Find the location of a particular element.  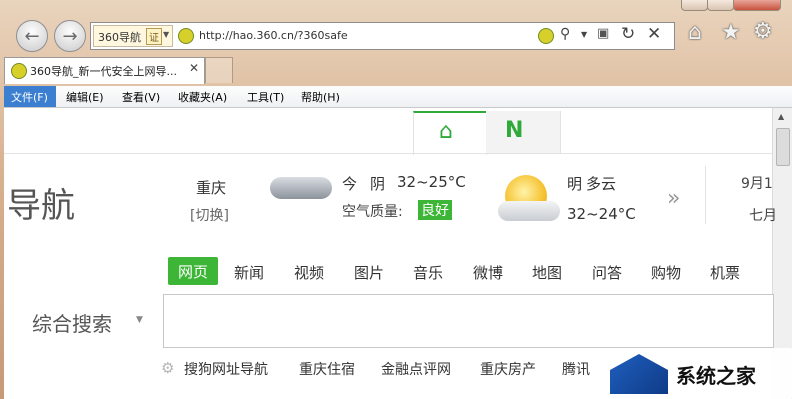

engine-dropdown-icon: ▼ is located at coordinates (139, 320).